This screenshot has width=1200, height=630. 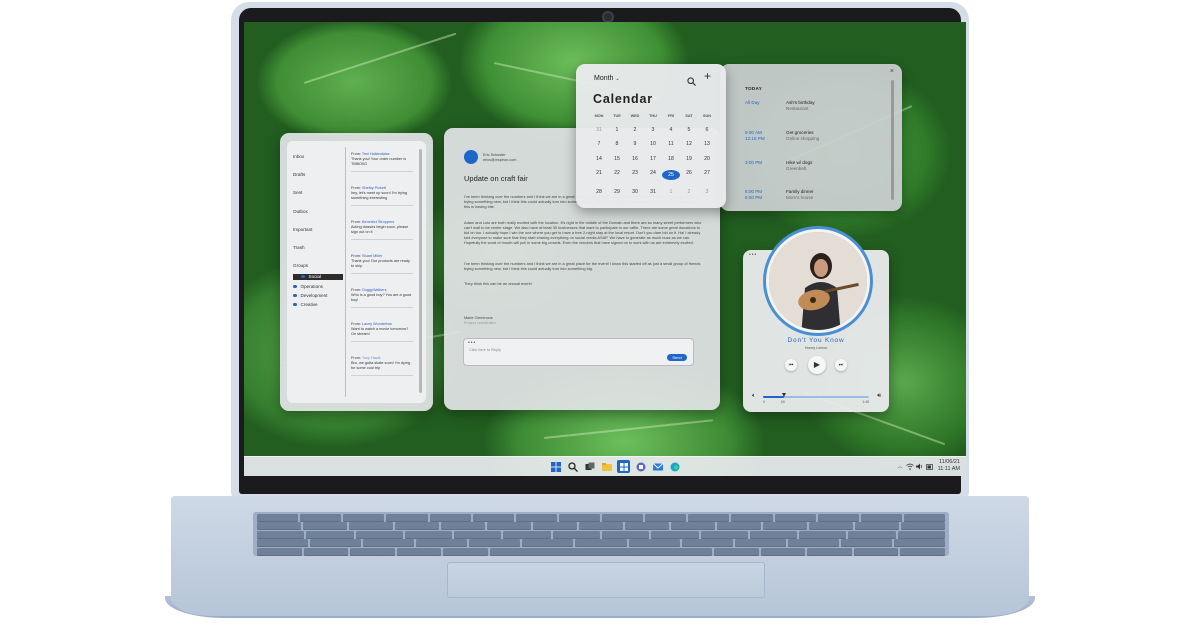 What do you see at coordinates (578, 352) in the screenshot?
I see `reply-box: ••• Click here to Reply Send` at bounding box center [578, 352].